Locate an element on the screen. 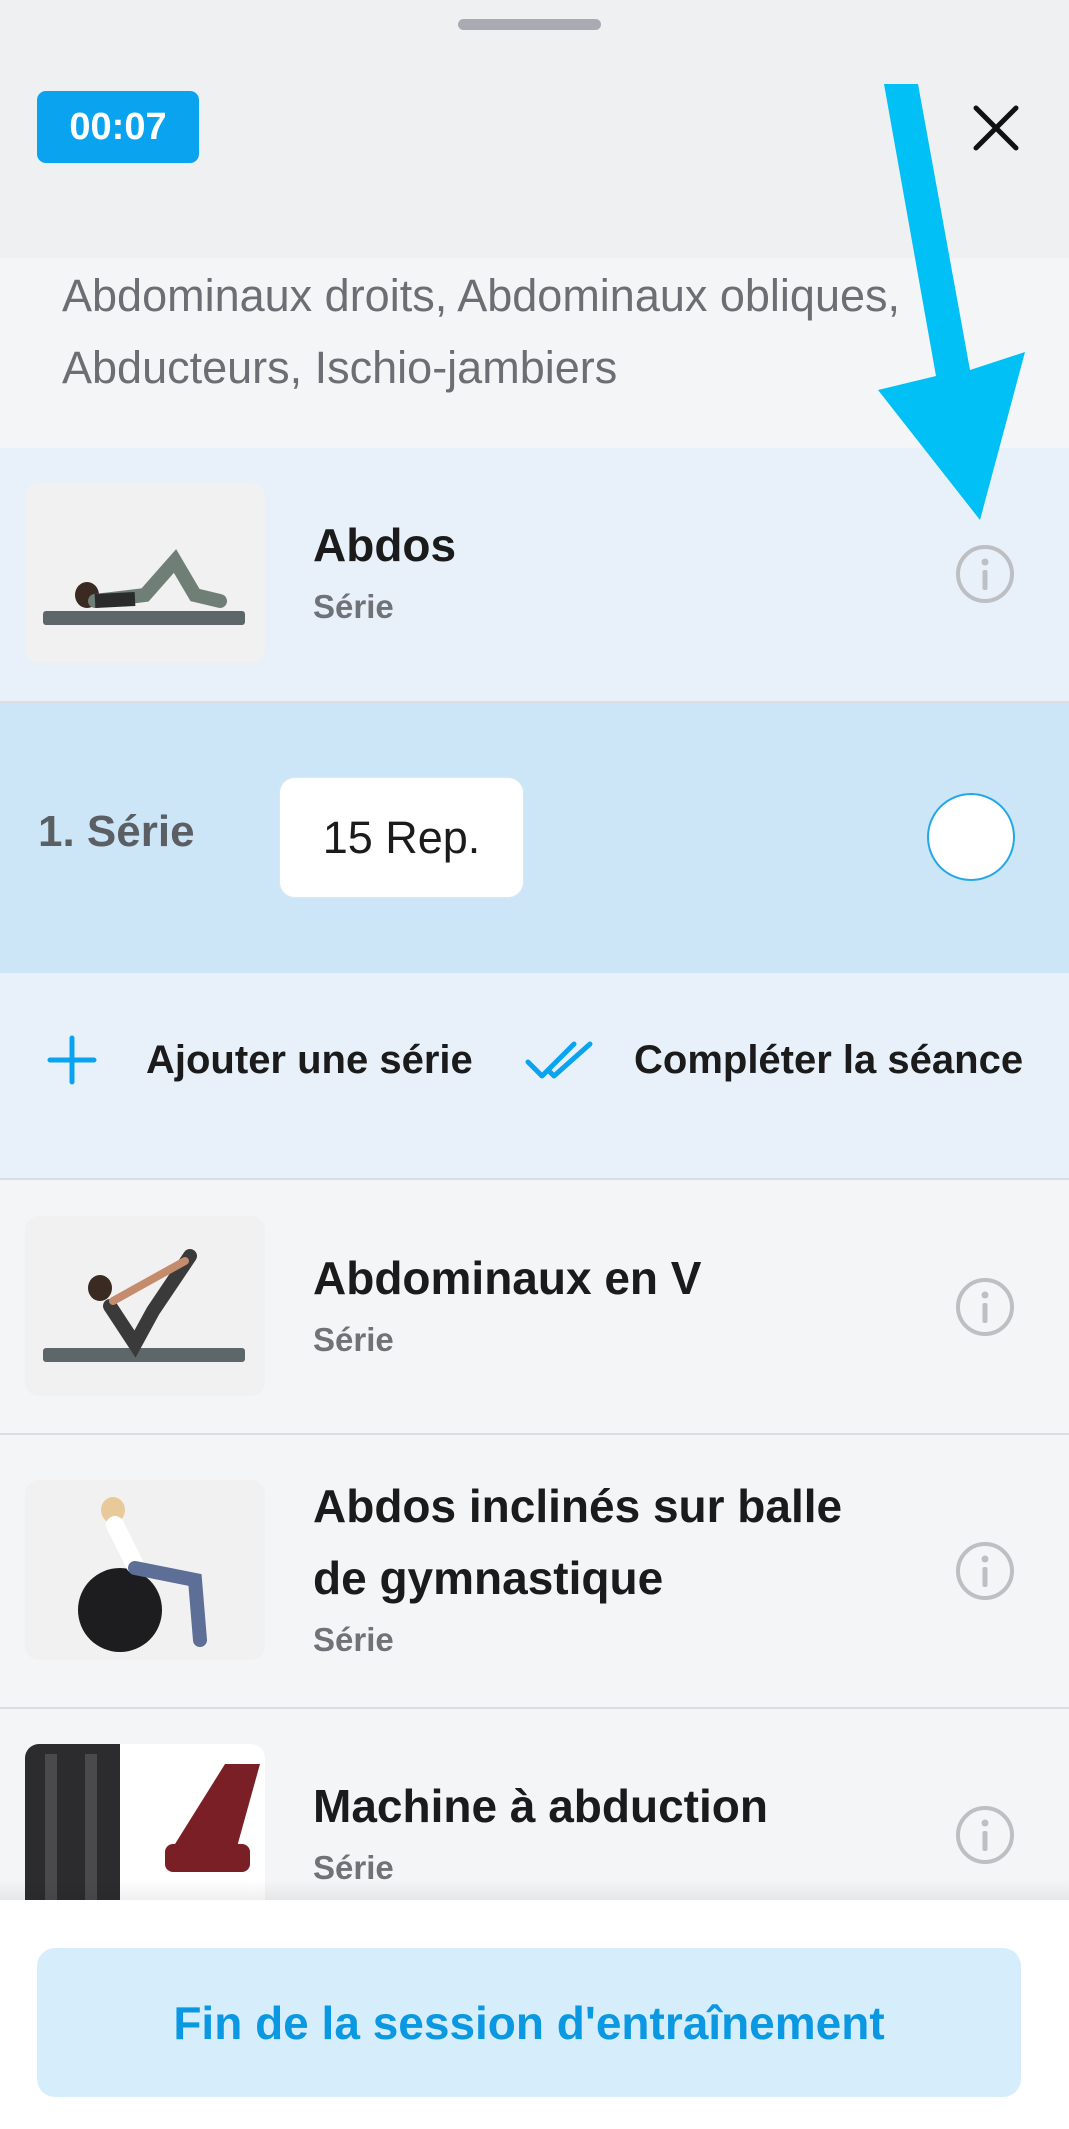 This screenshot has height=2129, width=1069. exercise-name: Abdominaux en V is located at coordinates (507, 1278).